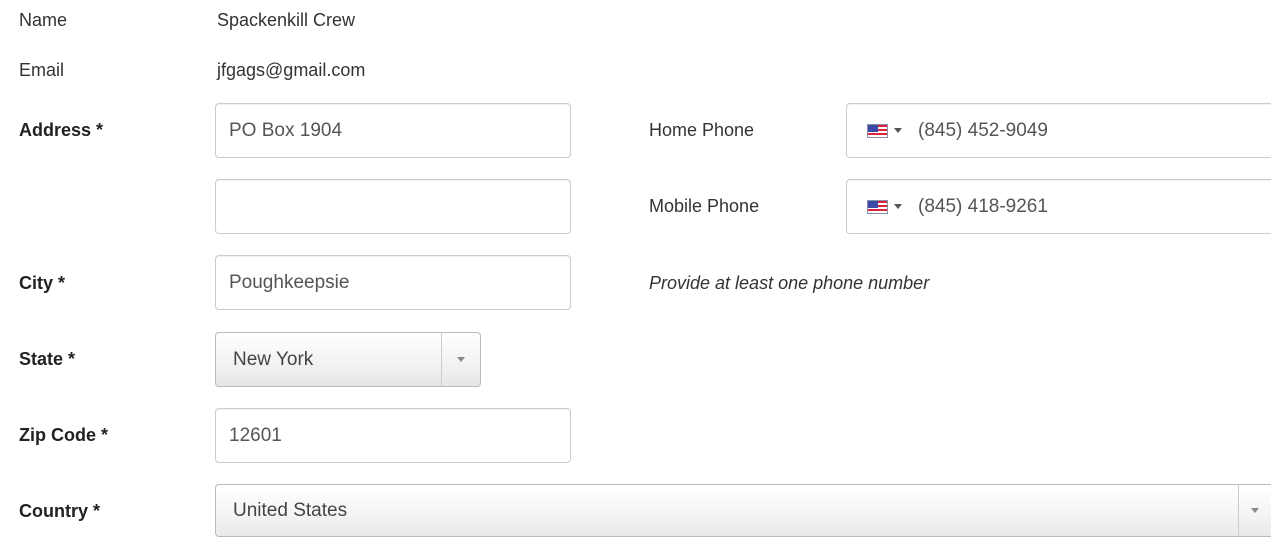 The height and width of the screenshot is (538, 1271). Describe the element at coordinates (42, 70) in the screenshot. I see `email-label: Email` at that location.